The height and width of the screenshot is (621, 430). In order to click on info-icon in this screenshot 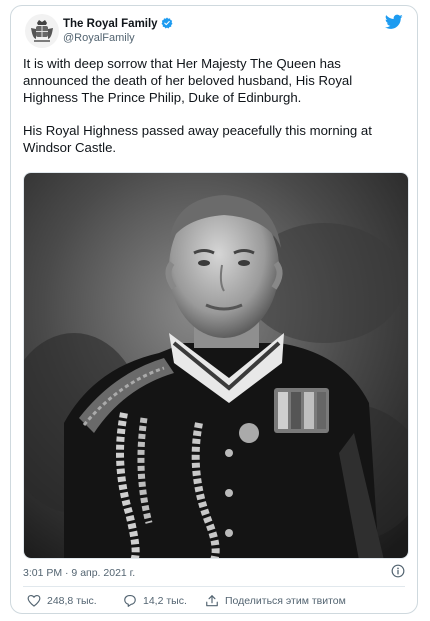, I will do `click(398, 571)`.